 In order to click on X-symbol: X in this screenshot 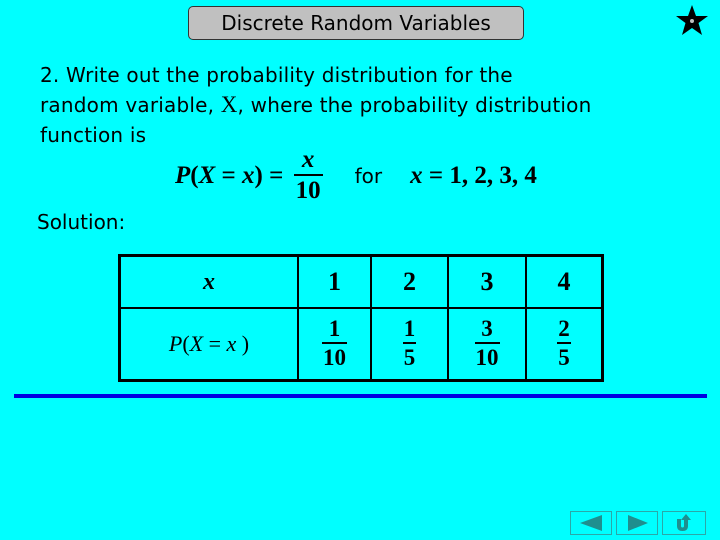, I will do `click(196, 343)`.